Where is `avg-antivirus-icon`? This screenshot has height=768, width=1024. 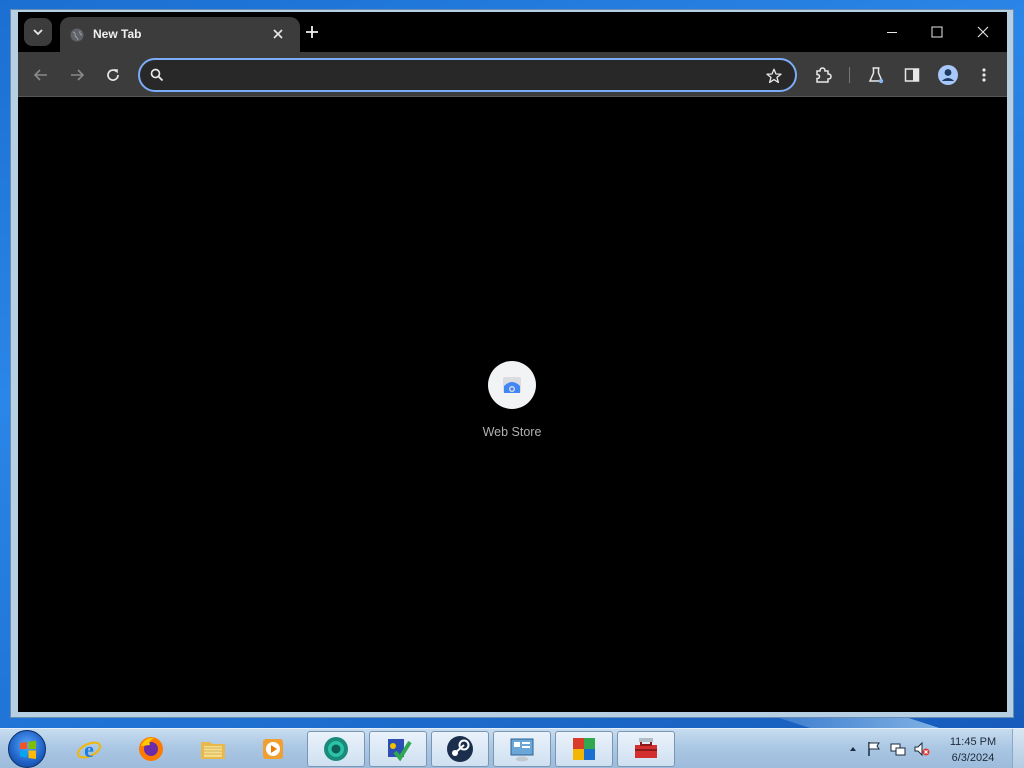 avg-antivirus-icon is located at coordinates (584, 749).